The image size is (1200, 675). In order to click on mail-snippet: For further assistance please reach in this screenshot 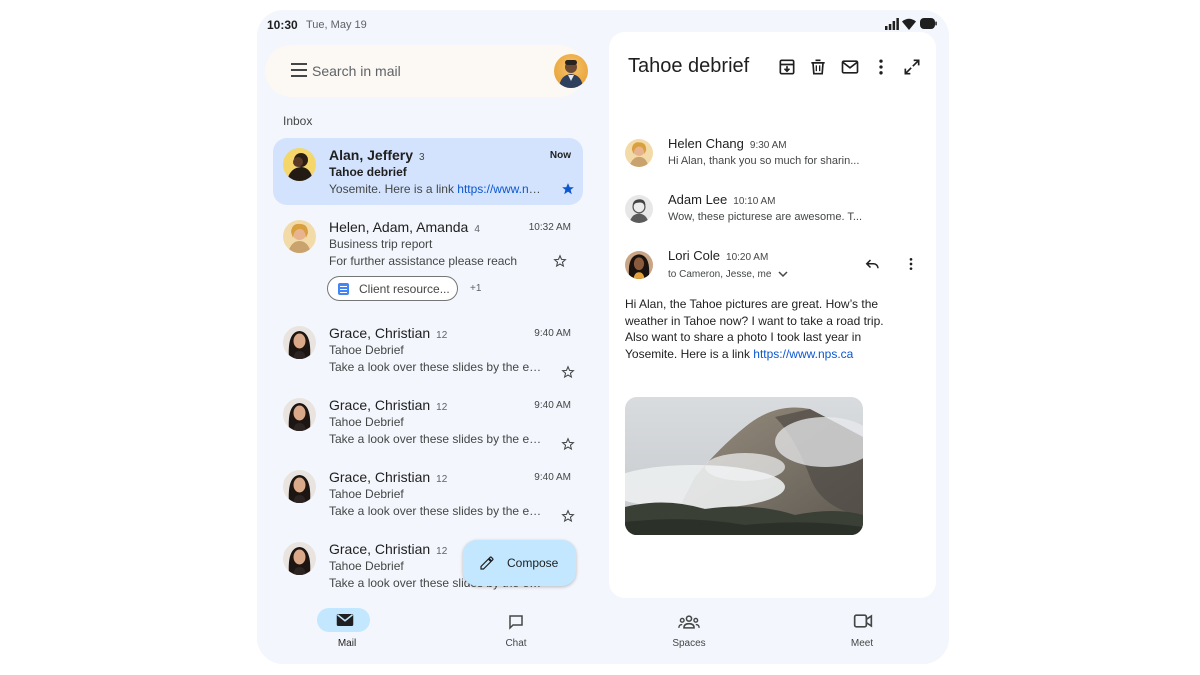, I will do `click(423, 261)`.